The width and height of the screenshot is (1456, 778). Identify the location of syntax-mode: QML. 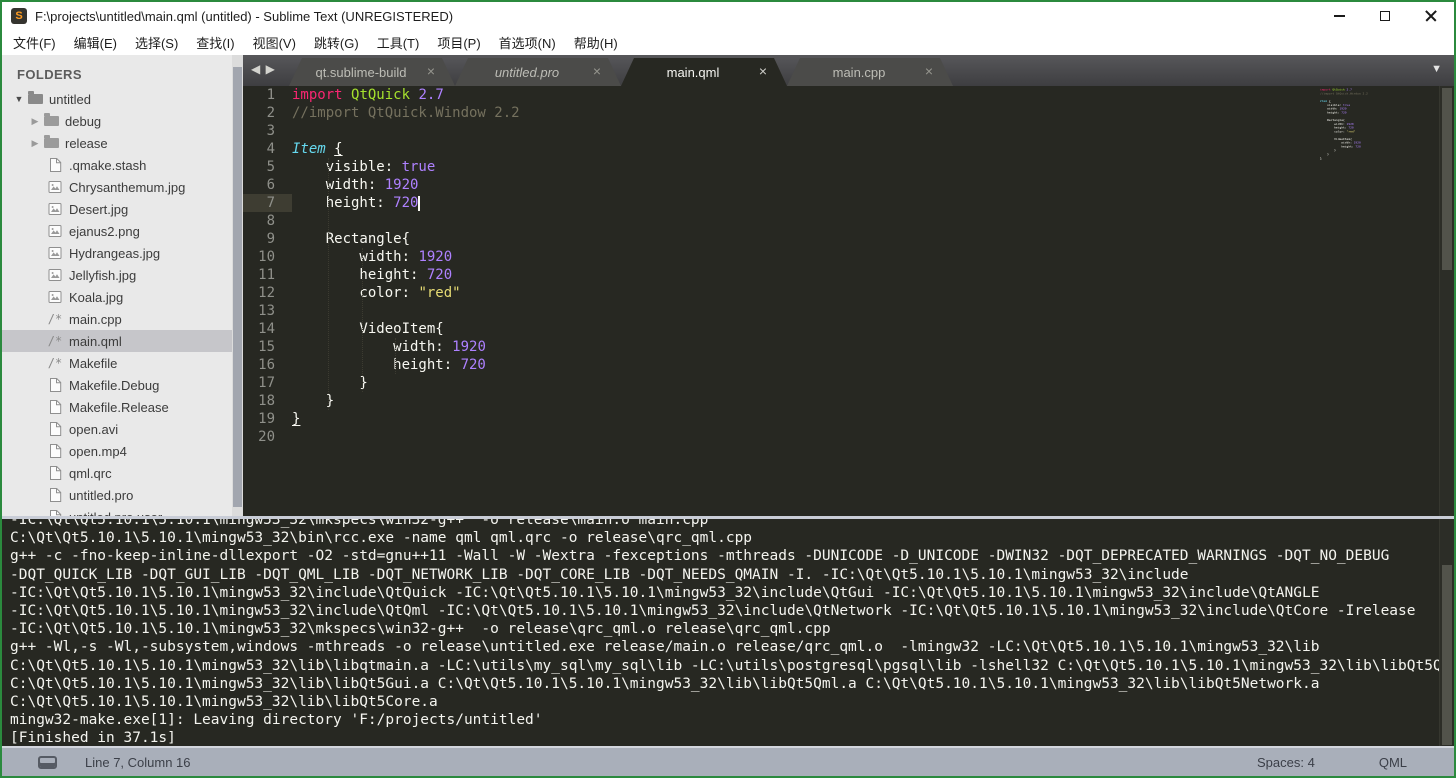
(1393, 762).